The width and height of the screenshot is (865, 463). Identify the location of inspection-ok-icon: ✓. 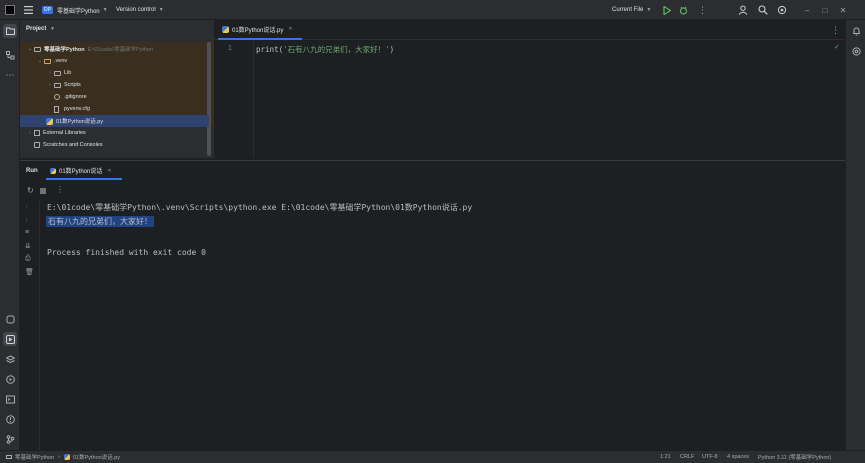
(837, 47).